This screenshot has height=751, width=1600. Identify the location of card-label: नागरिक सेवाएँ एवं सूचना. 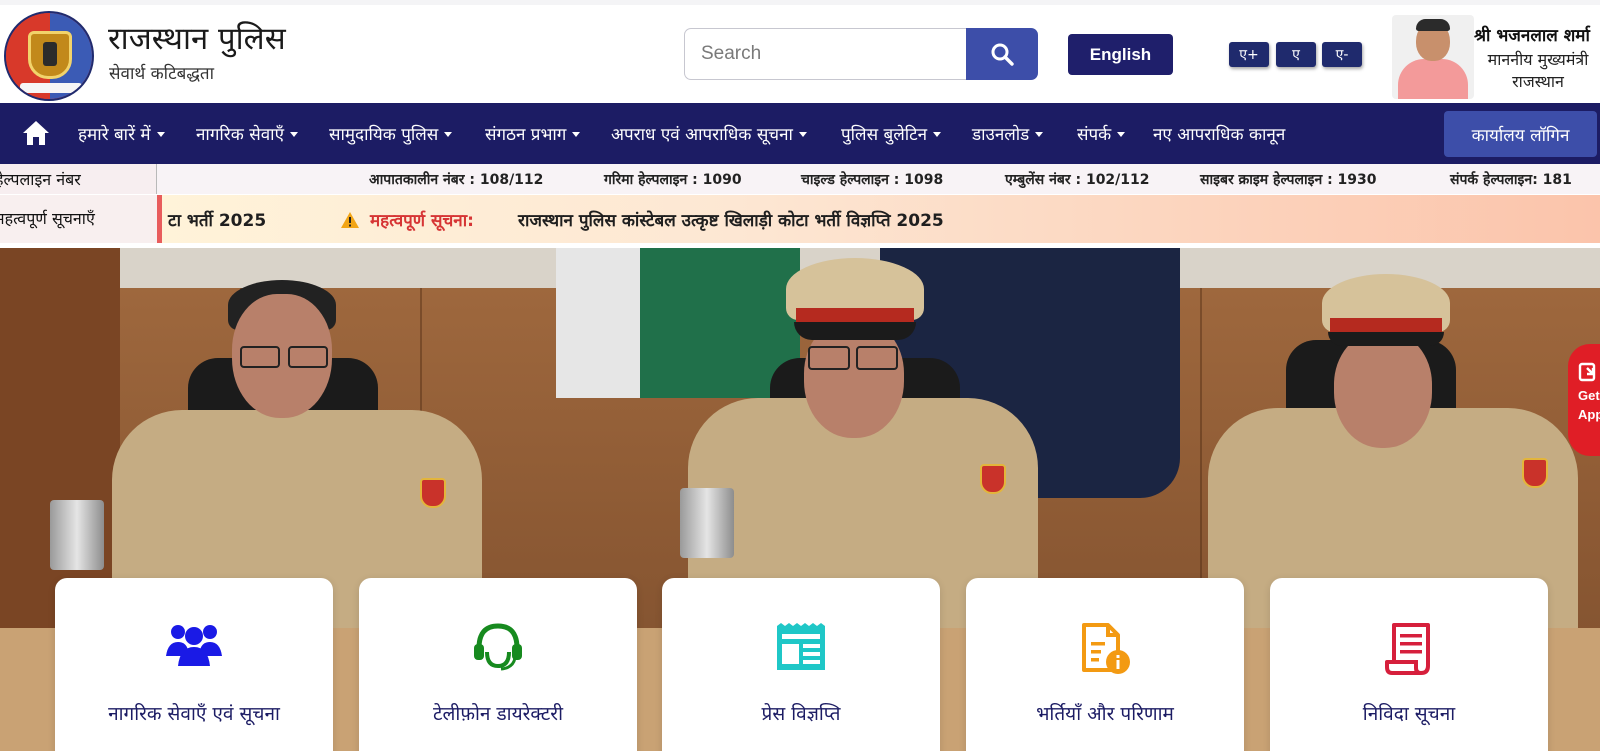
(194, 714).